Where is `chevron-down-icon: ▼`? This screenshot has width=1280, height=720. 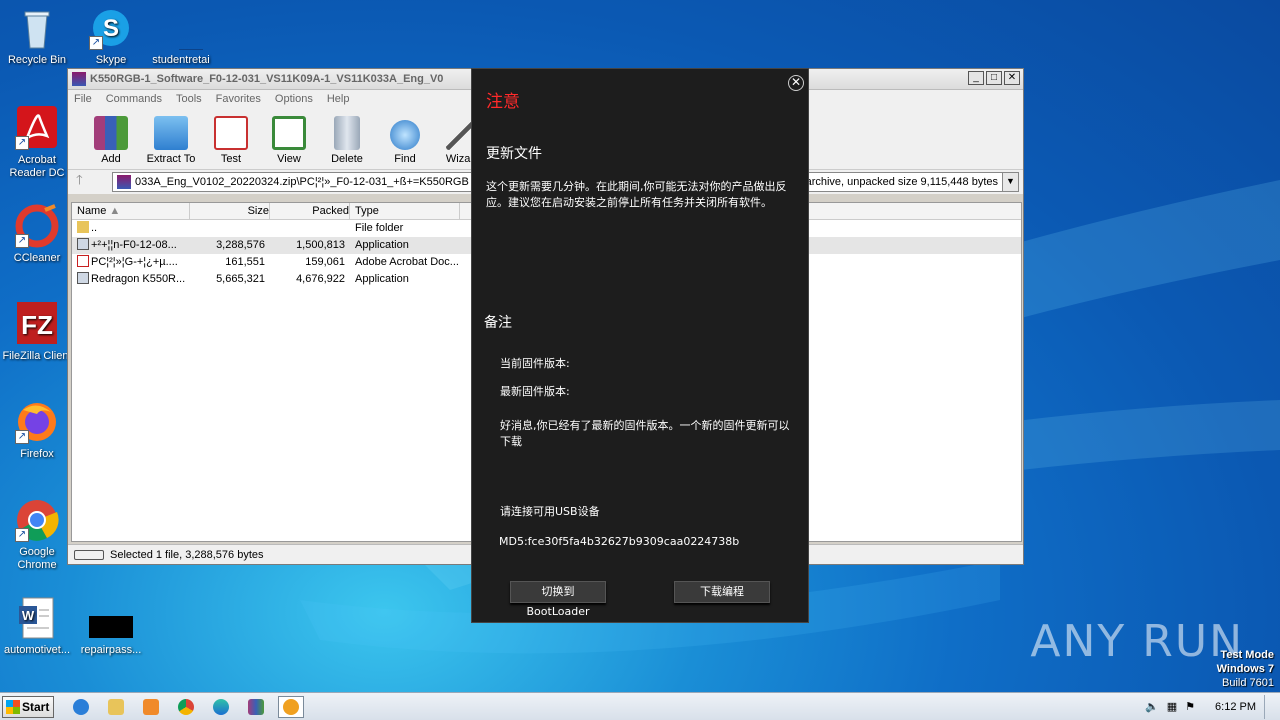 chevron-down-icon: ▼ is located at coordinates (1010, 182).